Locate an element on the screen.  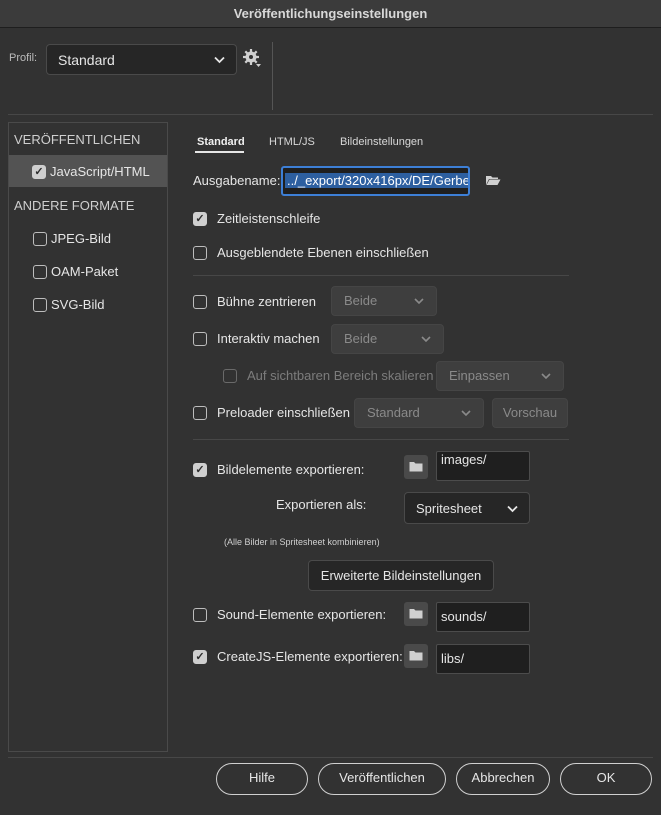
profile-label: Profil: is located at coordinates (23, 58).